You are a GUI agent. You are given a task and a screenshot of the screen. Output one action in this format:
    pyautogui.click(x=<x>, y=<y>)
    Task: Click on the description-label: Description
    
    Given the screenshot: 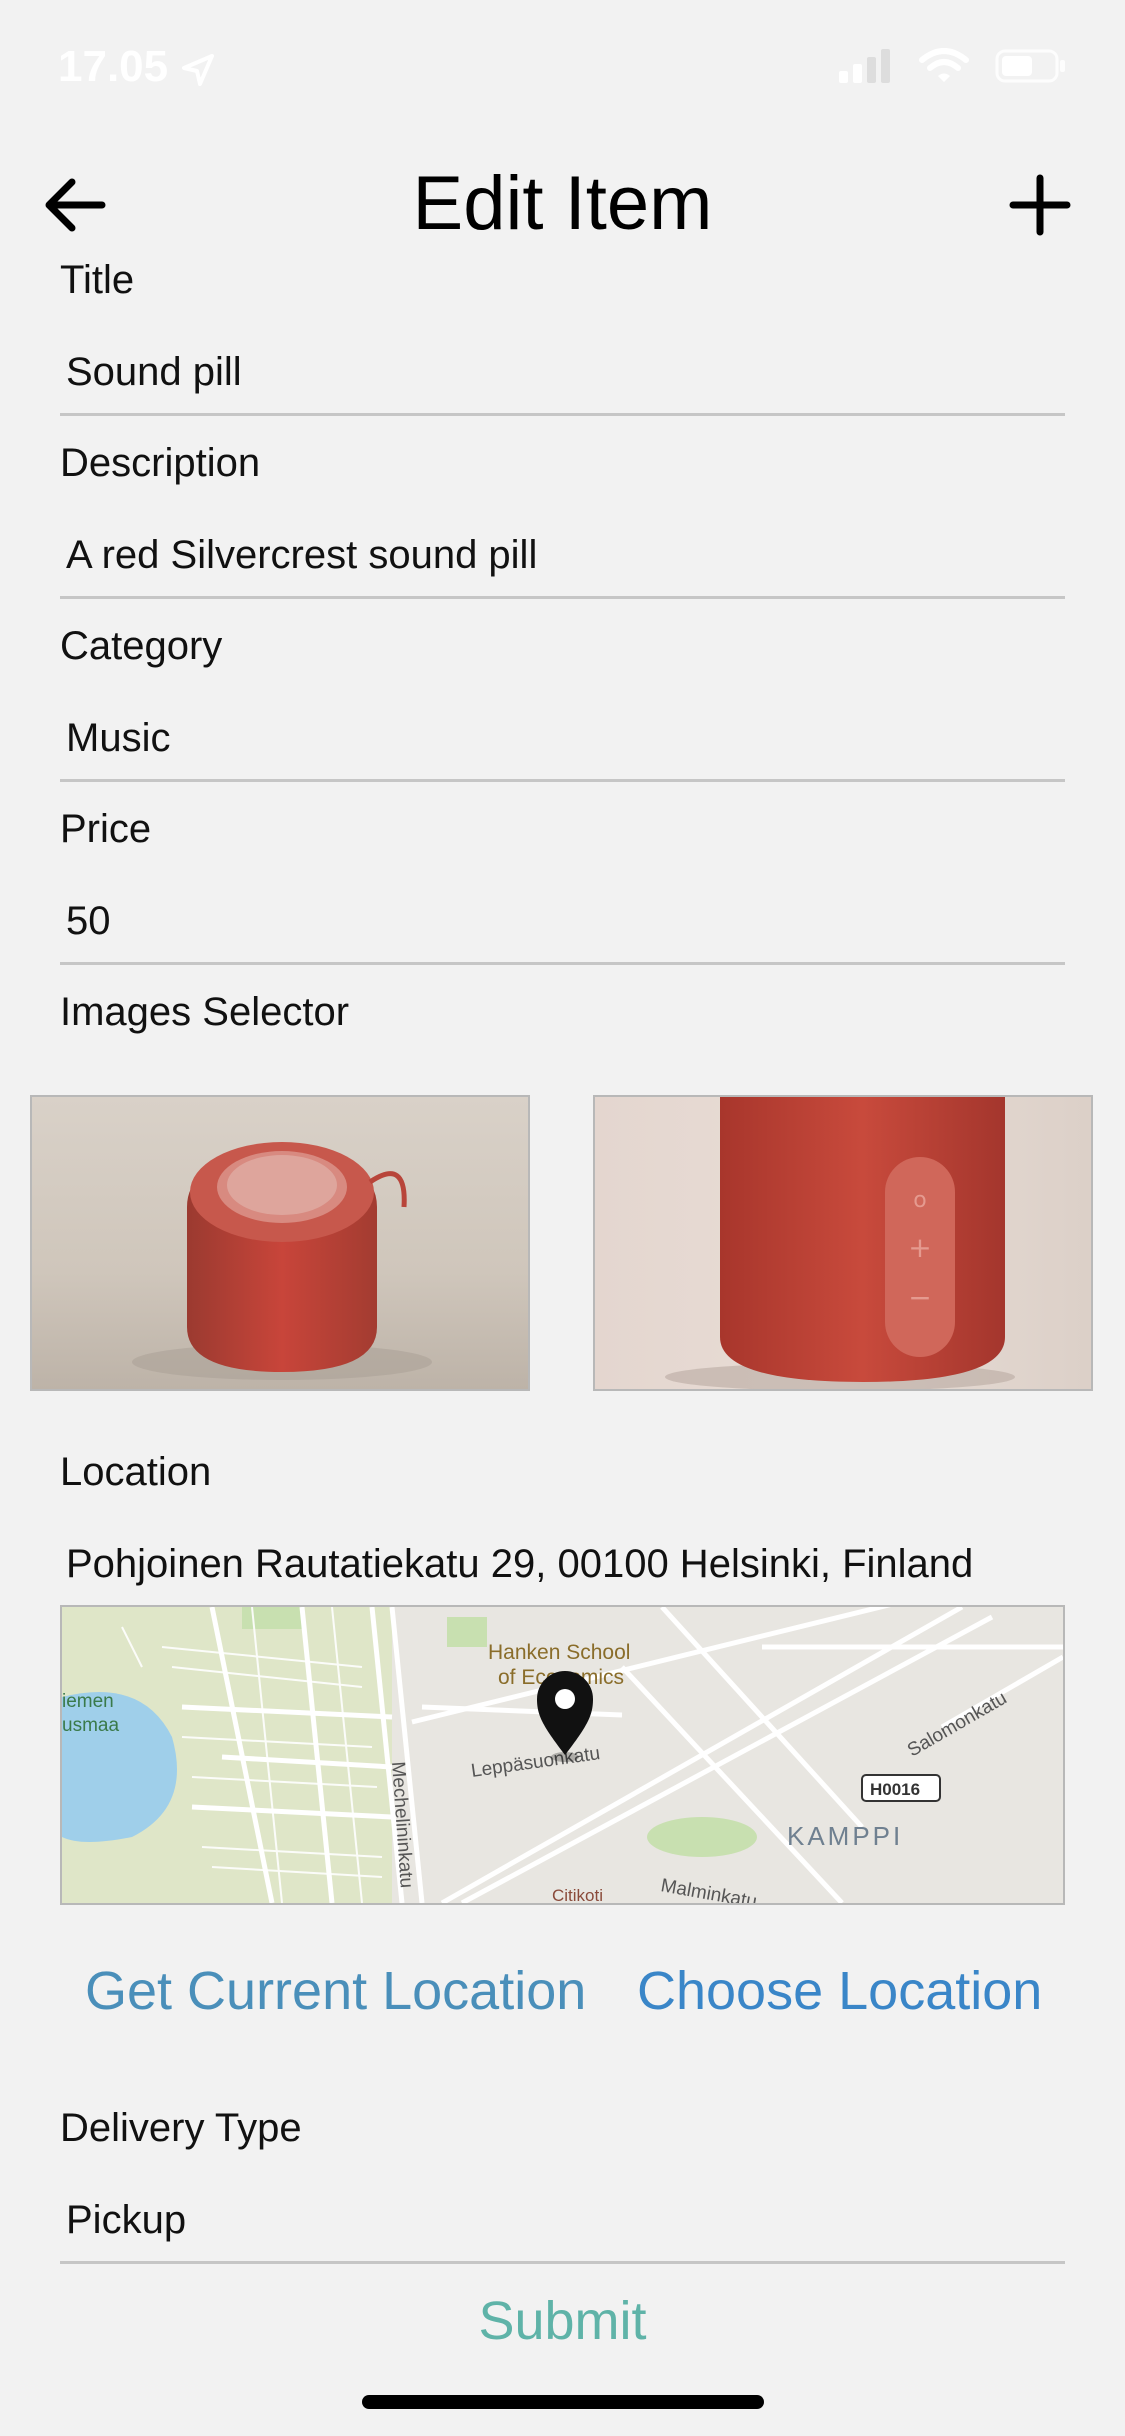 What is the action you would take?
    pyautogui.click(x=160, y=463)
    